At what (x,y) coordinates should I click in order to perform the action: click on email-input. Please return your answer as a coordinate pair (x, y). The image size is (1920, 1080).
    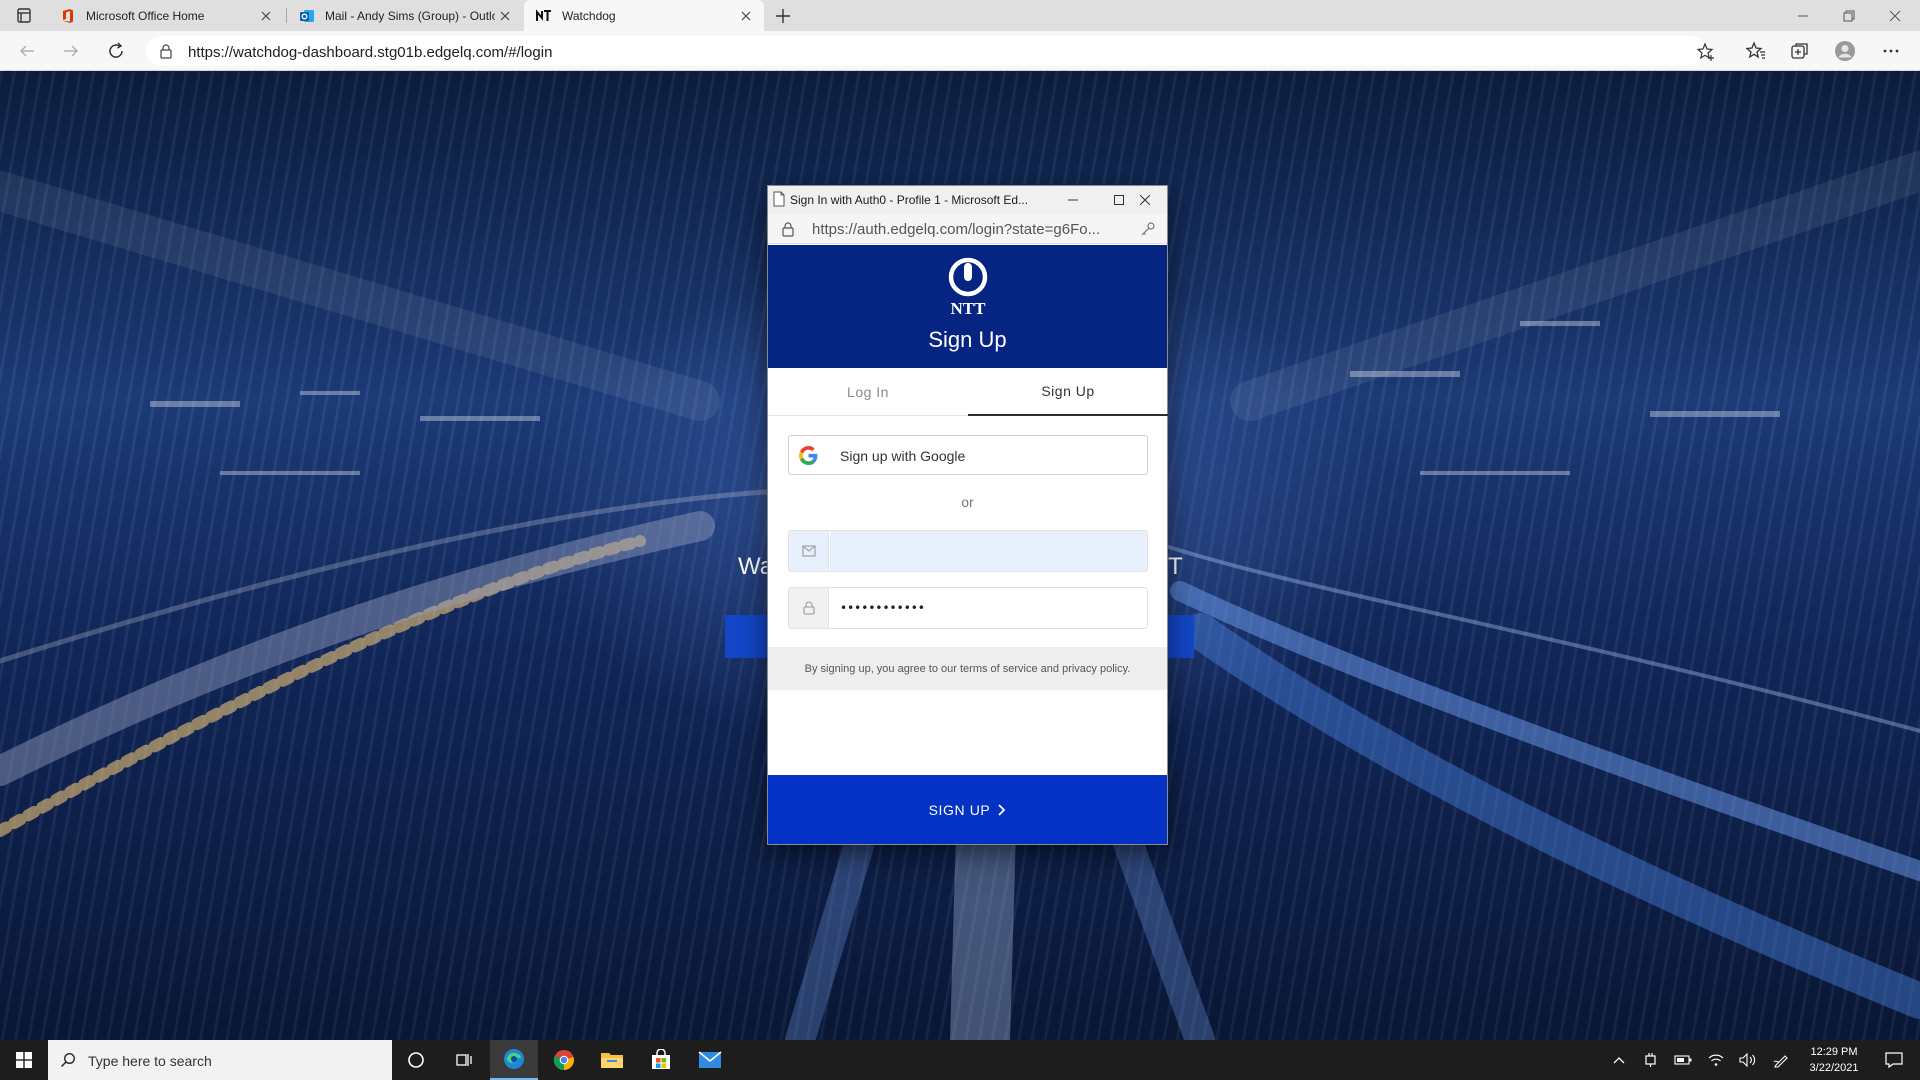
    Looking at the image, I should click on (988, 551).